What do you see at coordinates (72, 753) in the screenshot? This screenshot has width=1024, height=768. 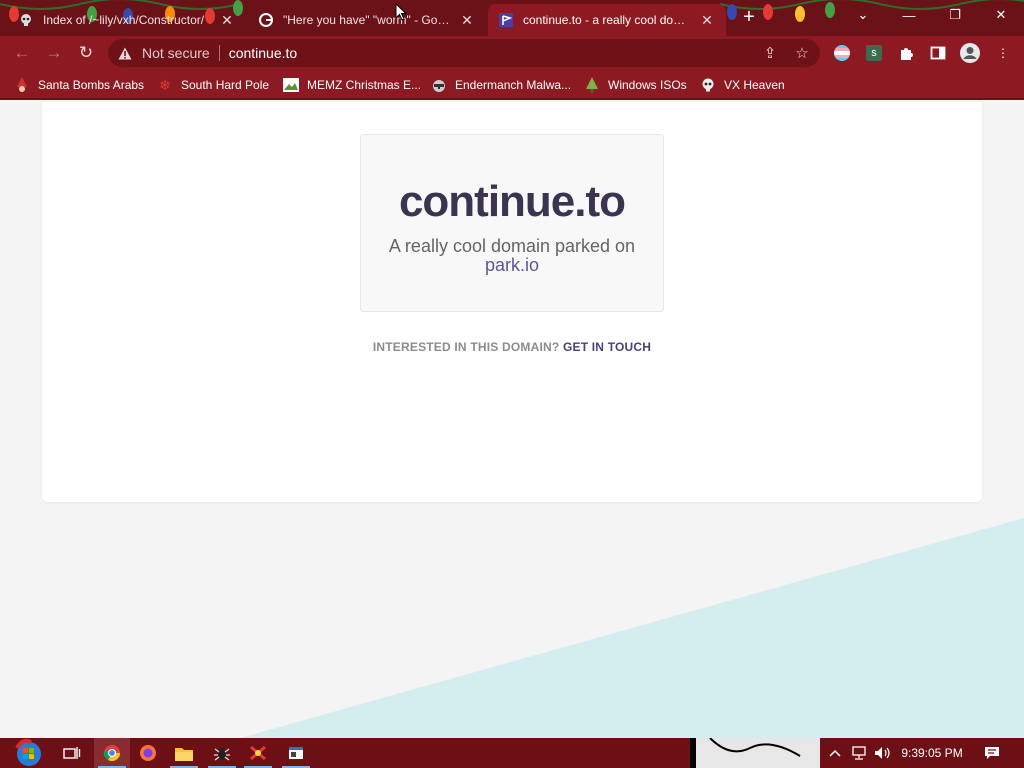 I see `task-view-icon` at bounding box center [72, 753].